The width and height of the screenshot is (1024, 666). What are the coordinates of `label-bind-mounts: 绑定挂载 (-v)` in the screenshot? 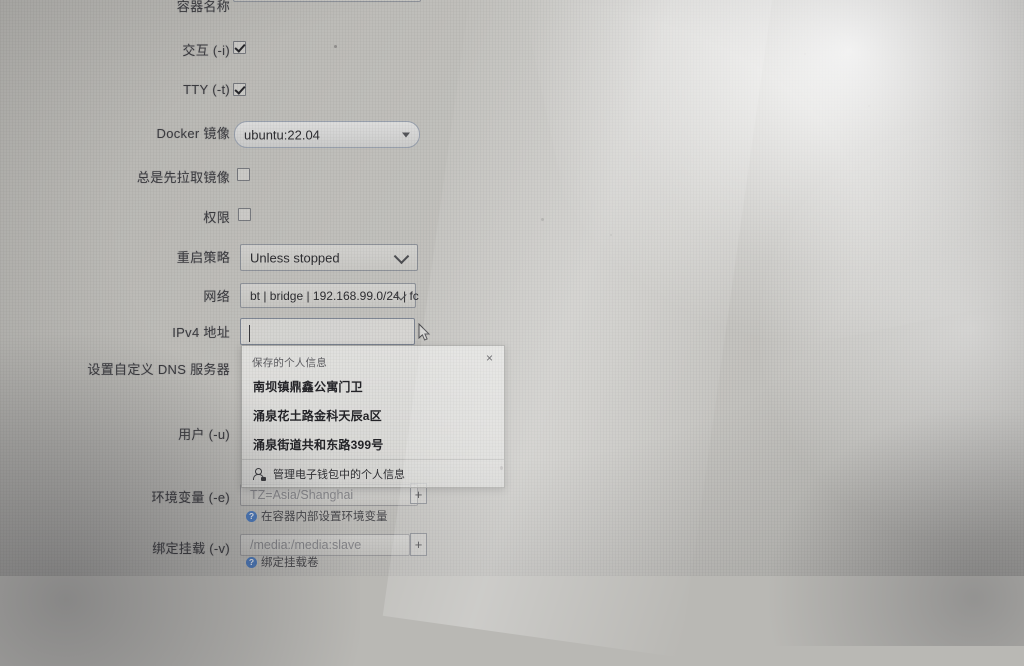 It's located at (191, 548).